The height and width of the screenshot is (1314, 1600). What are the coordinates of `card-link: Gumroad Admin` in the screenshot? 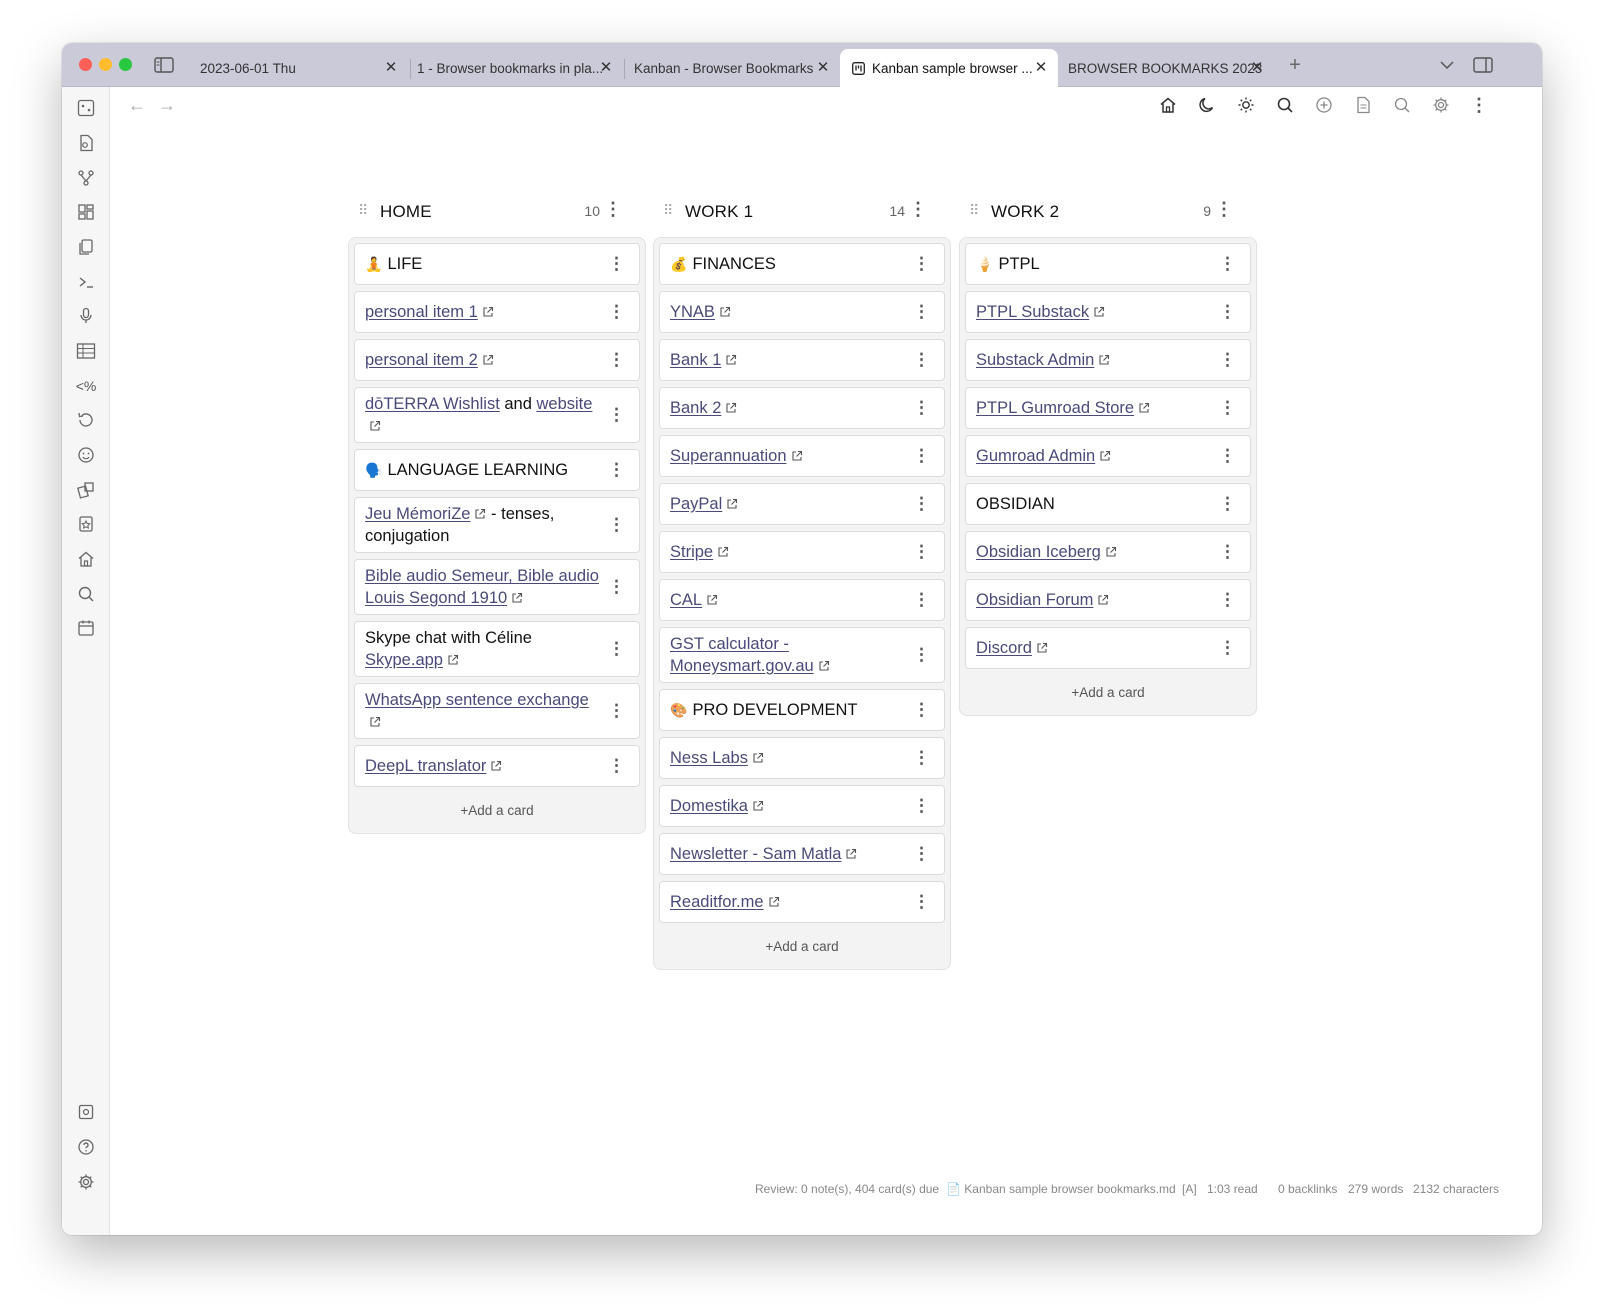 It's located at (1035, 456).